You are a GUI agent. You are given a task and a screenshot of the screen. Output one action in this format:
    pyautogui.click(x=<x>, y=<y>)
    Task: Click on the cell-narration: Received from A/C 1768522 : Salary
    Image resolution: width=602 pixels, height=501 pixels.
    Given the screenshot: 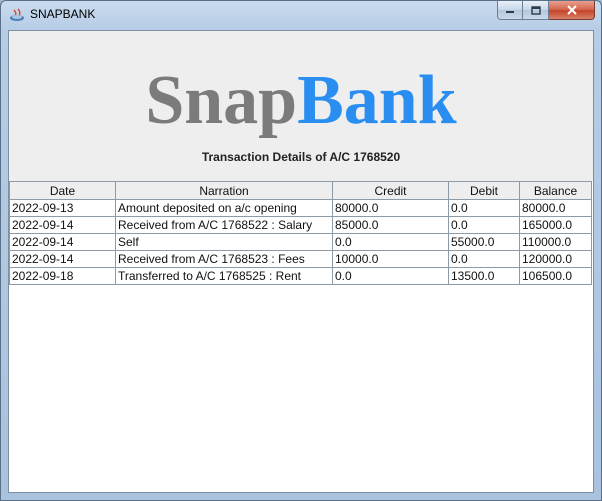 What is the action you would take?
    pyautogui.click(x=224, y=225)
    